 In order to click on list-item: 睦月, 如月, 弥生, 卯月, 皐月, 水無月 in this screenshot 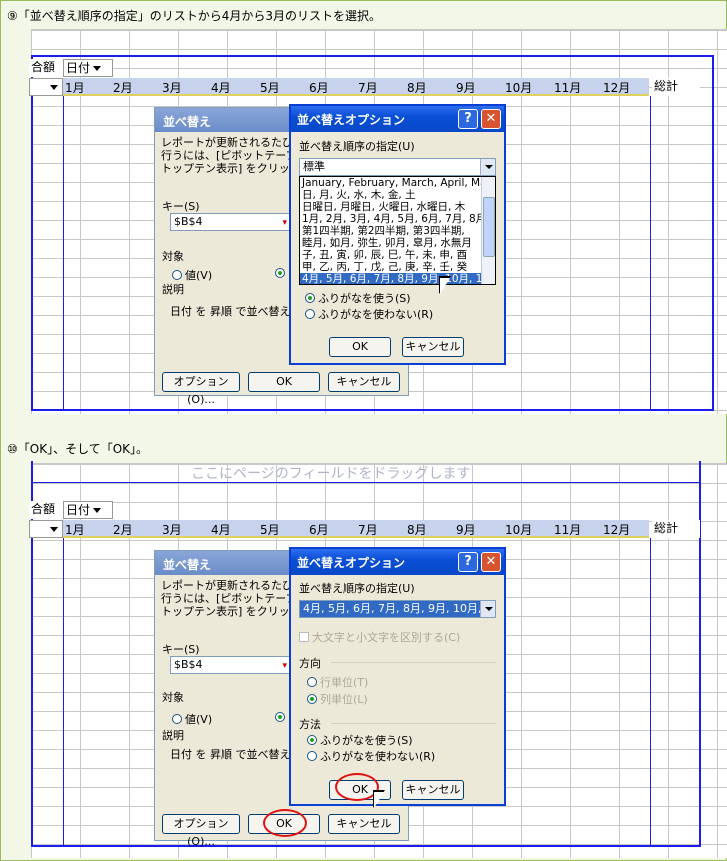, I will do `click(397, 243)`.